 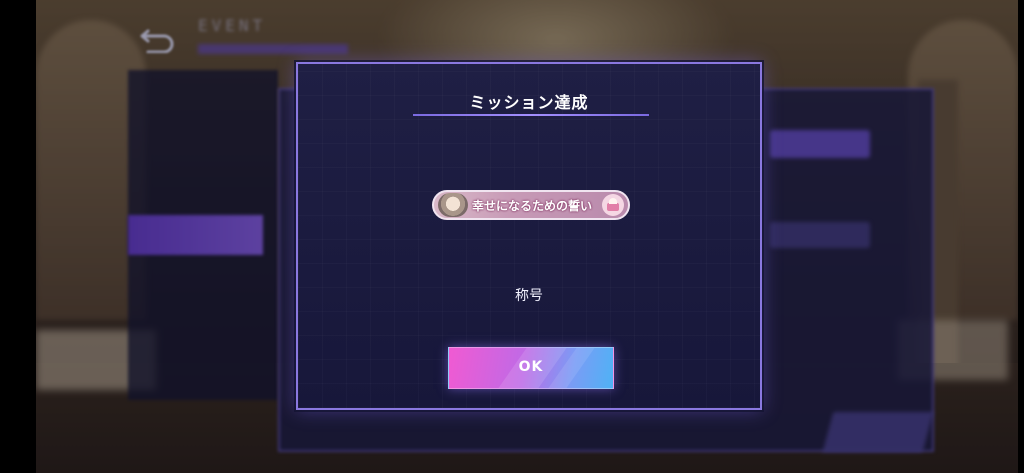 What do you see at coordinates (529, 296) in the screenshot?
I see `reward-type-label: 称号` at bounding box center [529, 296].